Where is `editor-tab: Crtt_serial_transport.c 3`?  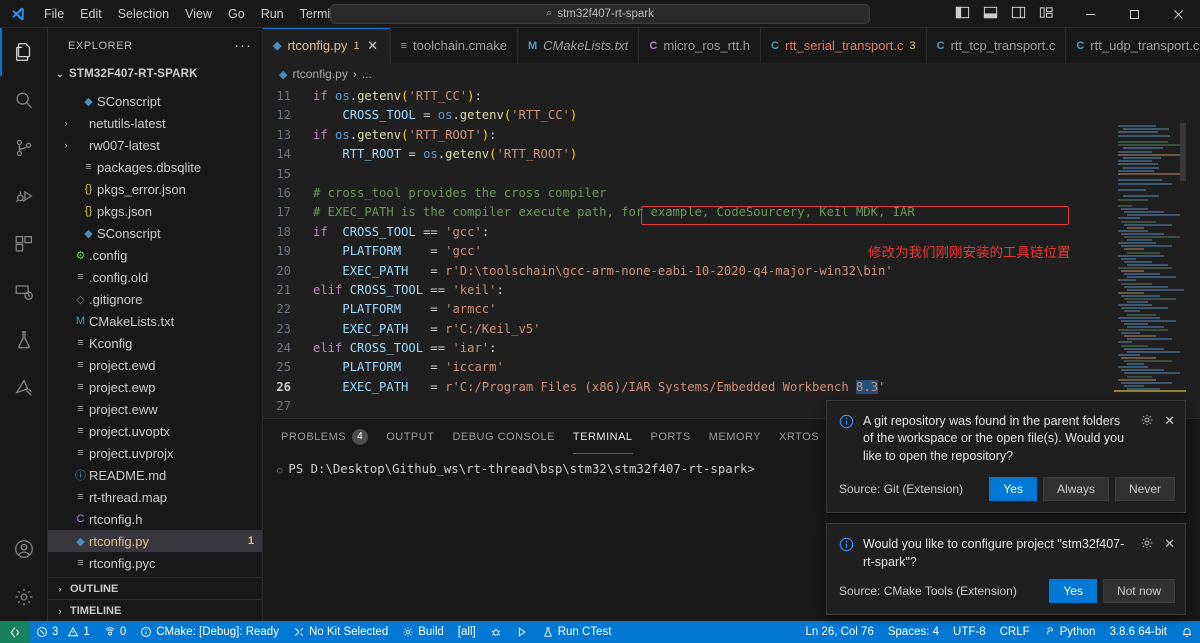 editor-tab: Crtt_serial_transport.c 3 is located at coordinates (844, 45).